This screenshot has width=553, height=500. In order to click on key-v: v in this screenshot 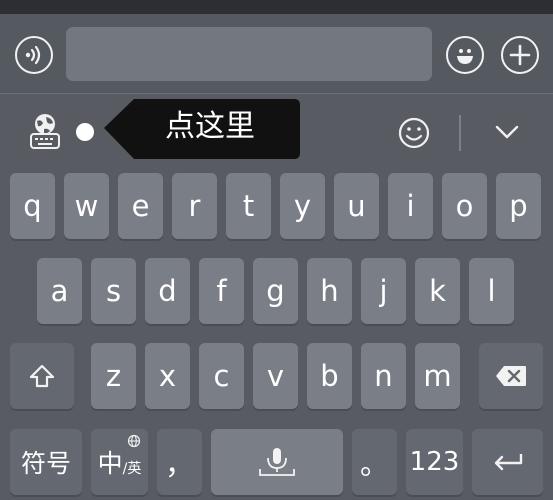, I will do `click(275, 376)`.